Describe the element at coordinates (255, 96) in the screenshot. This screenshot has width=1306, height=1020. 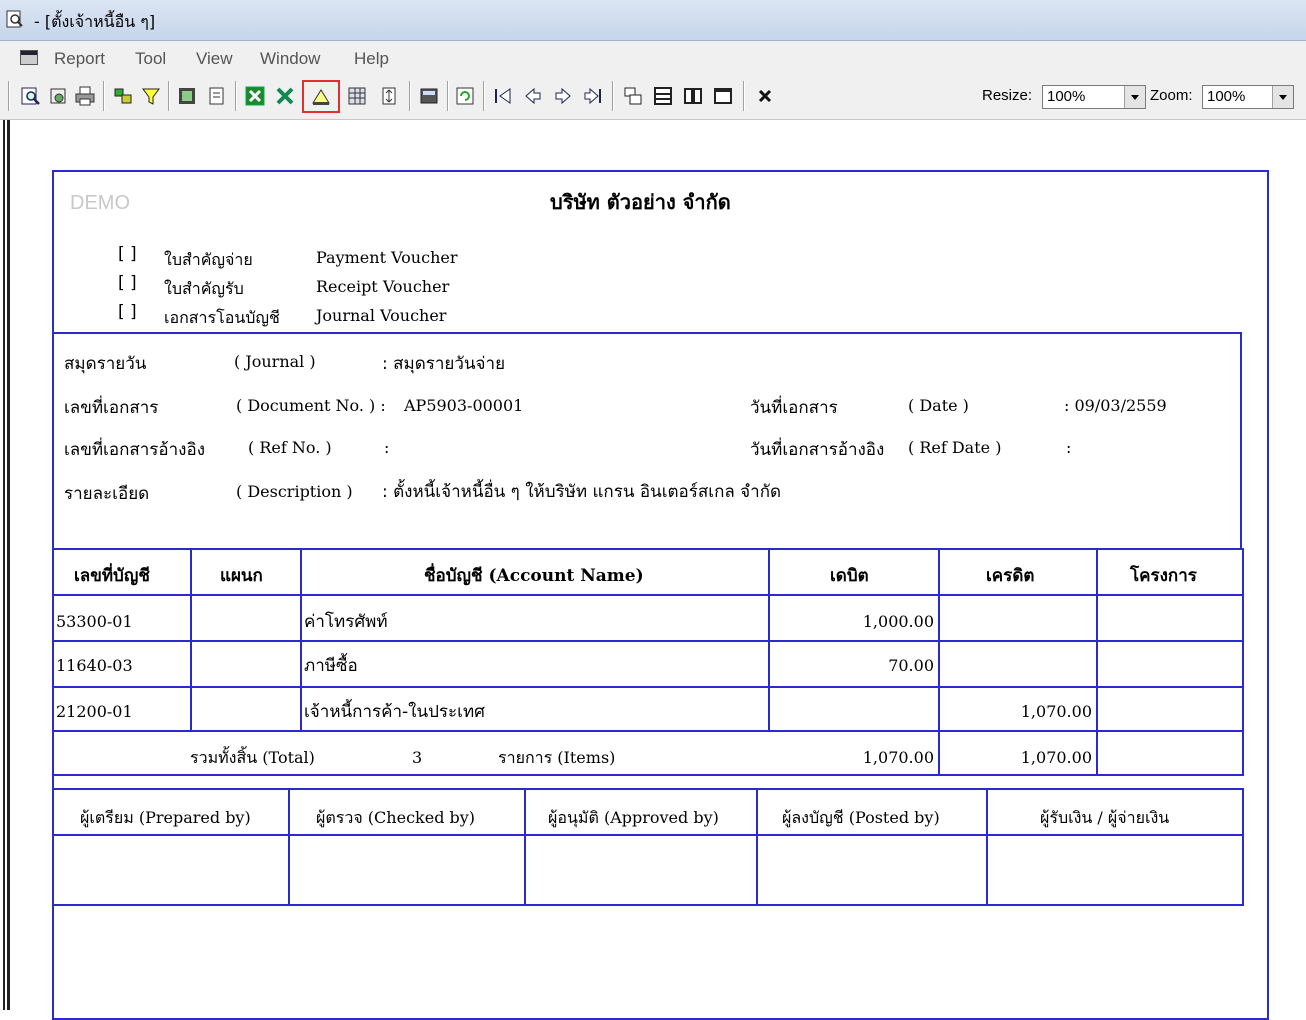
I see `excel-icon` at that location.